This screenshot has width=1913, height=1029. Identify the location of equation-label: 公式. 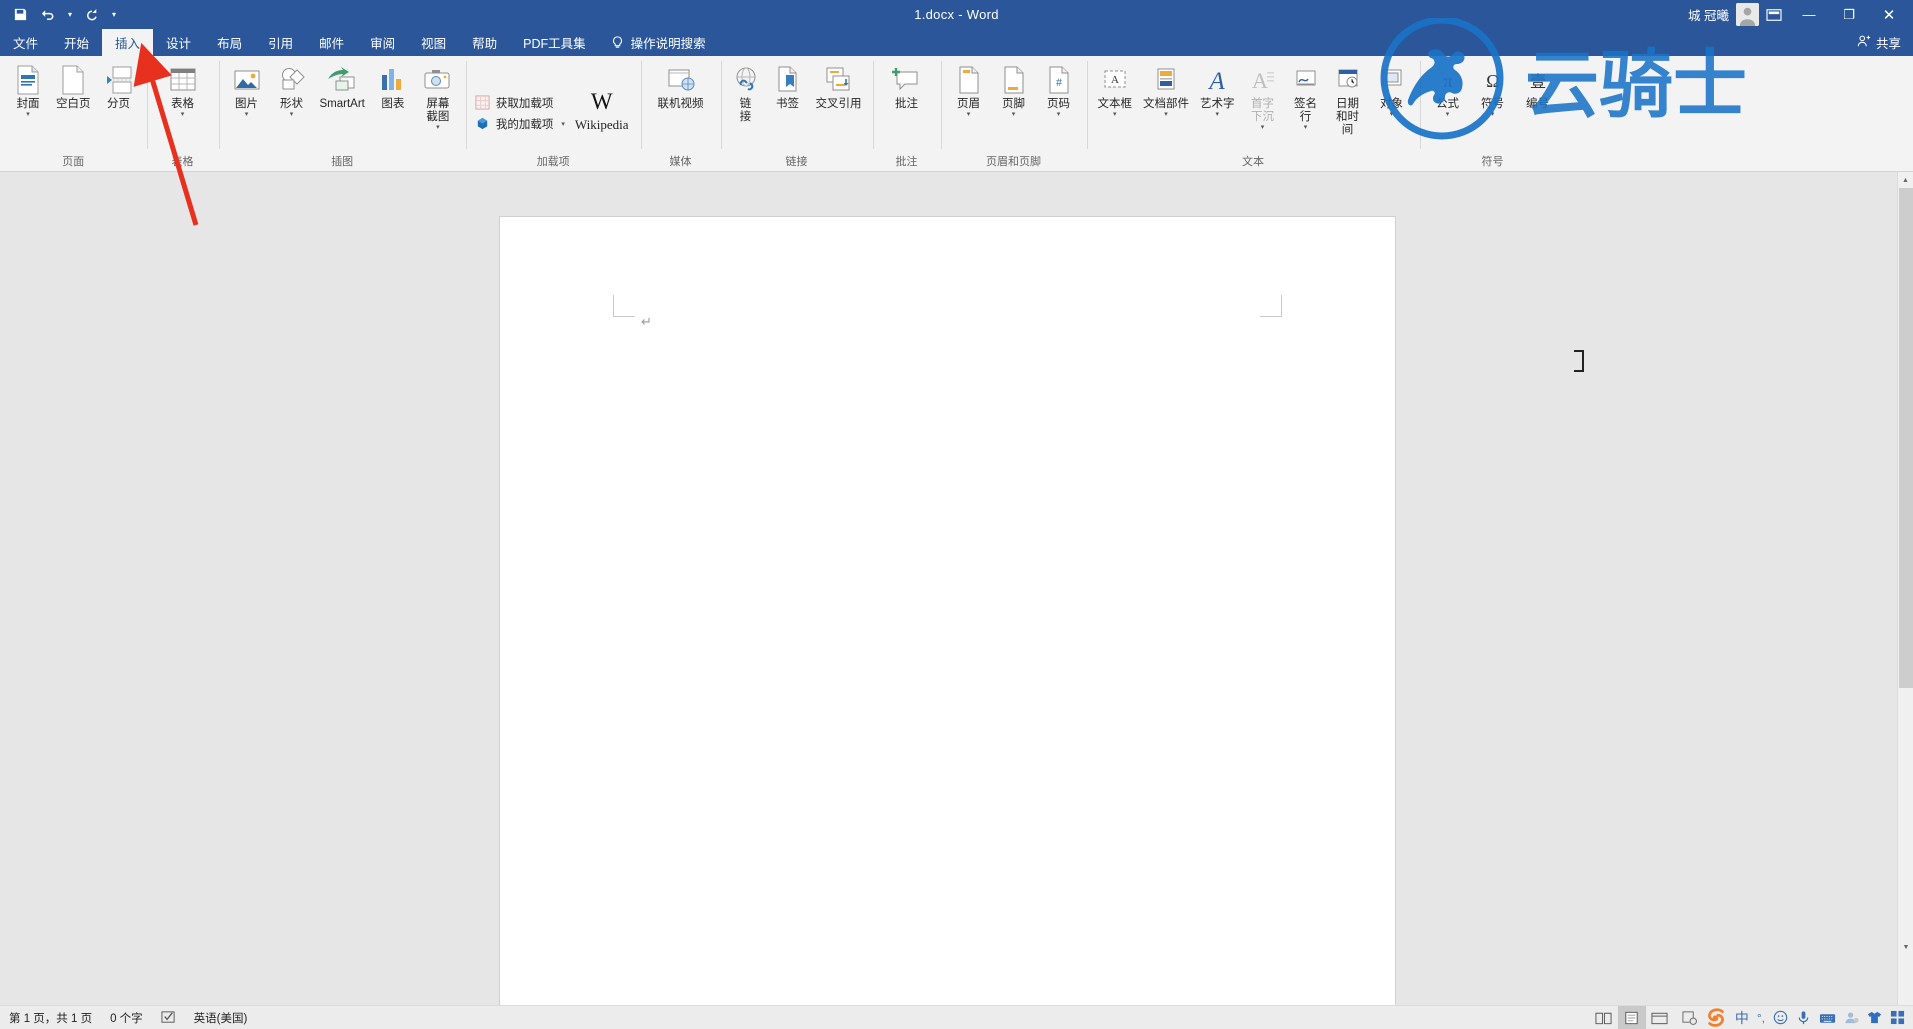
(1448, 104).